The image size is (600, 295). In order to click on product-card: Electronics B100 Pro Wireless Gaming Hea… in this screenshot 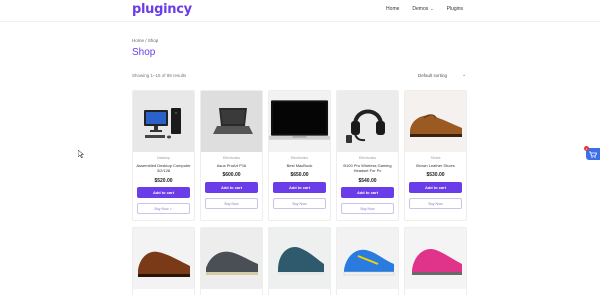, I will do `click(367, 155)`.